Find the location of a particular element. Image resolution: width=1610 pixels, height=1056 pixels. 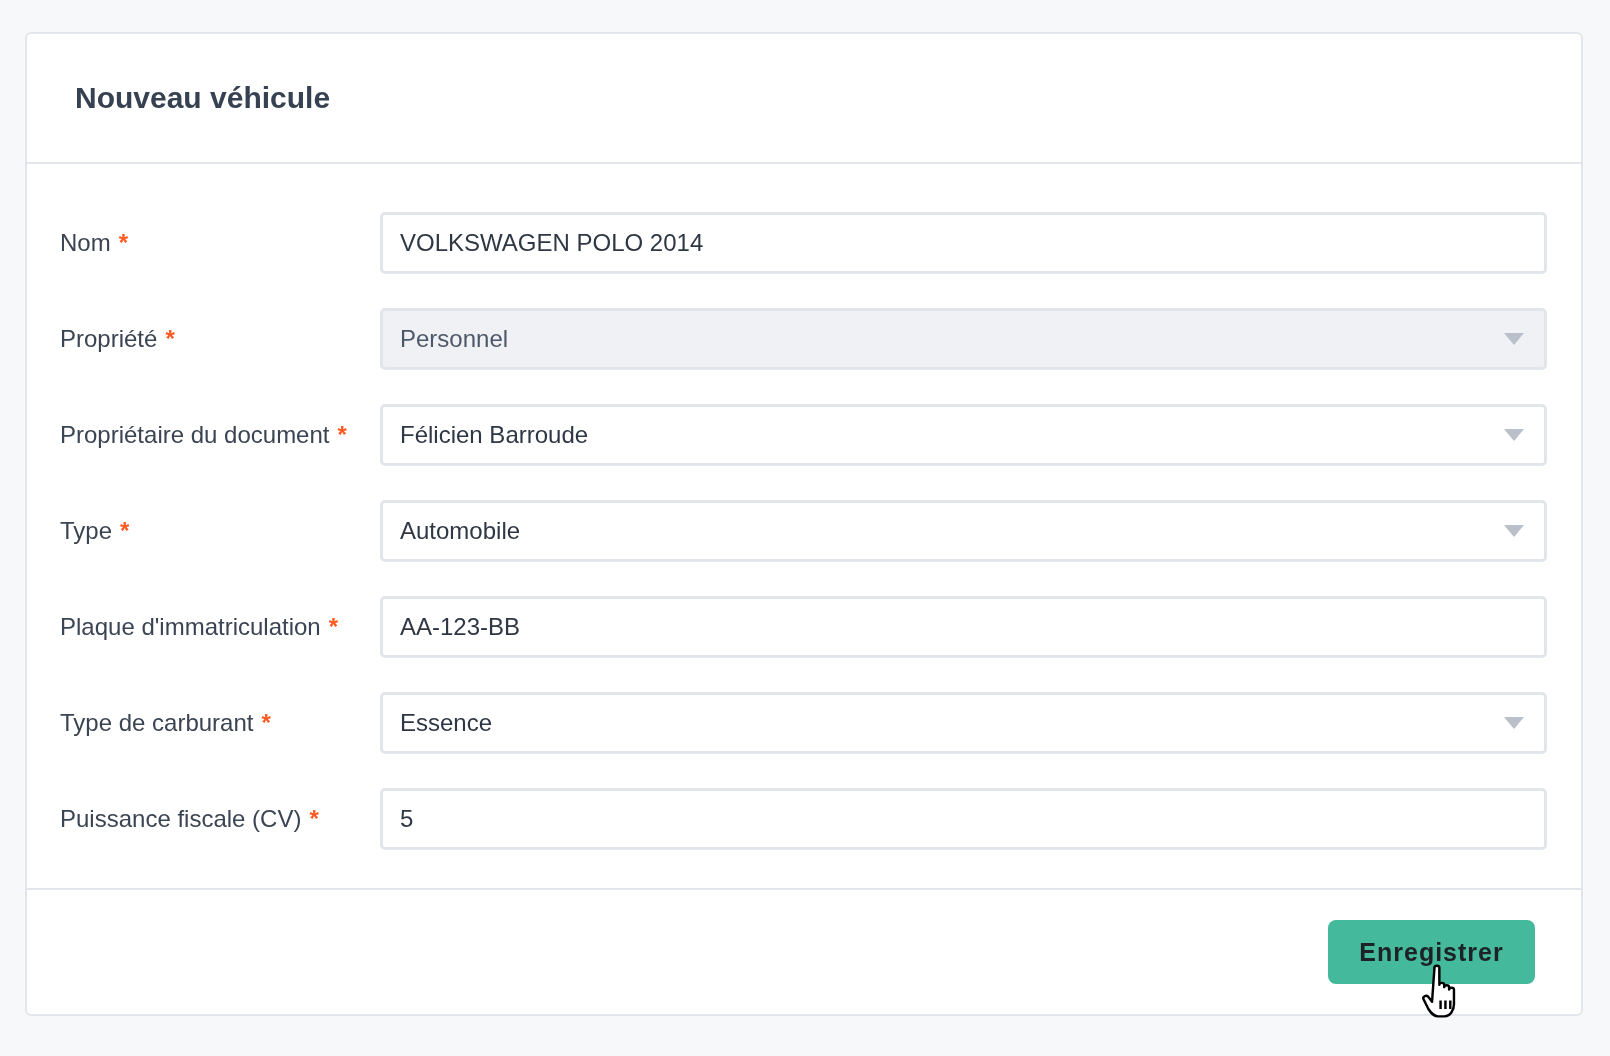

dropdown-field: Félicien Barroude is located at coordinates (963, 435).